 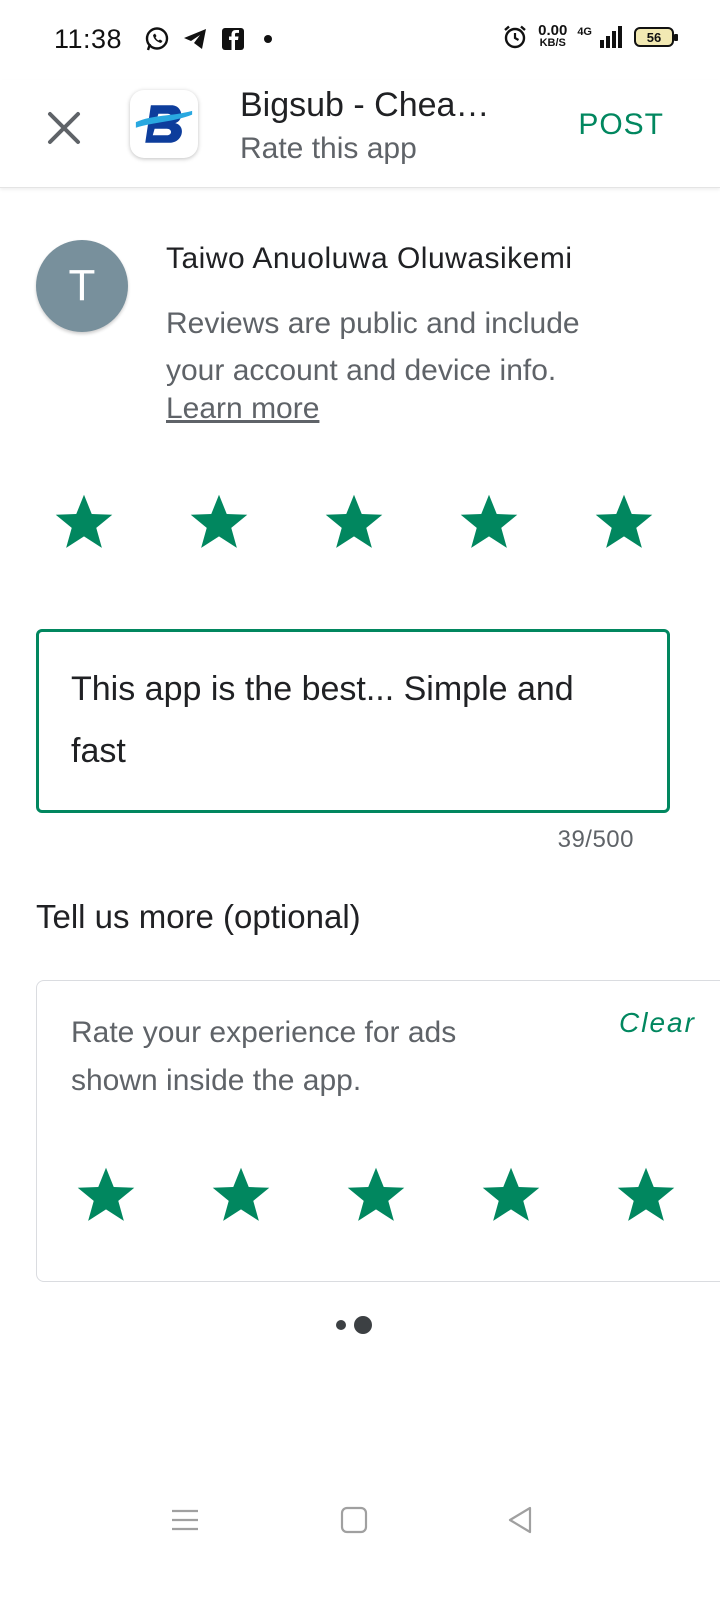 I want to click on battery-indicator: 56, so click(x=656, y=37).